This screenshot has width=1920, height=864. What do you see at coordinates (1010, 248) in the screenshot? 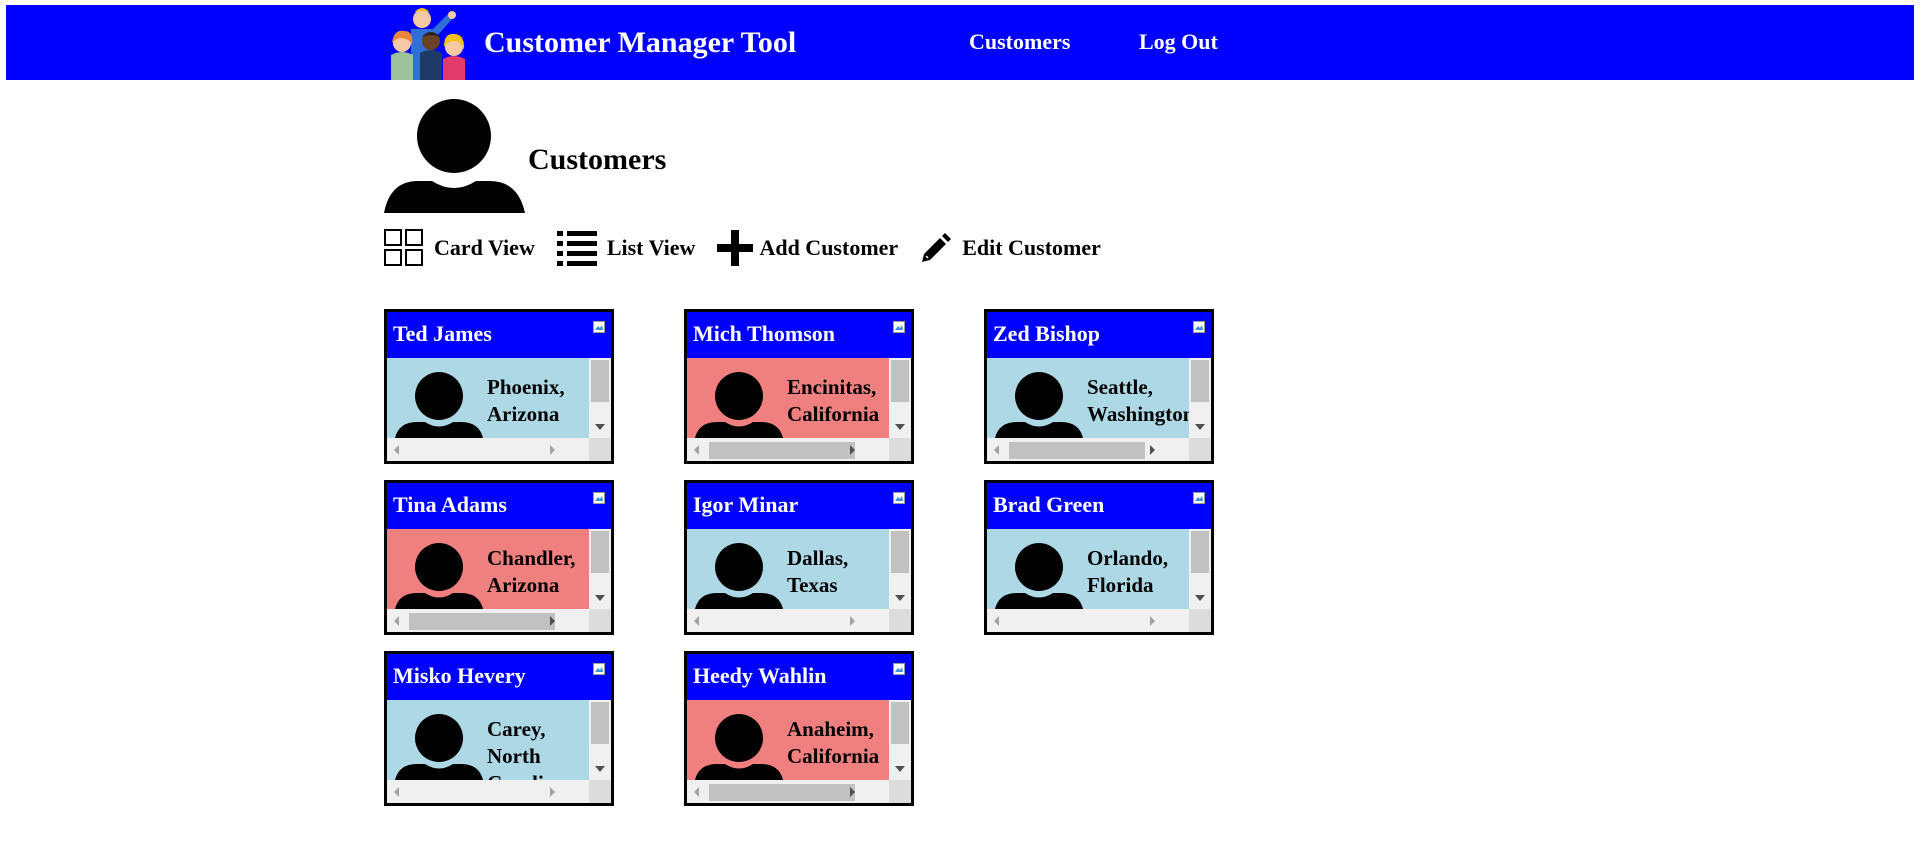
I see `edit-customer-button: Edit Customer` at bounding box center [1010, 248].